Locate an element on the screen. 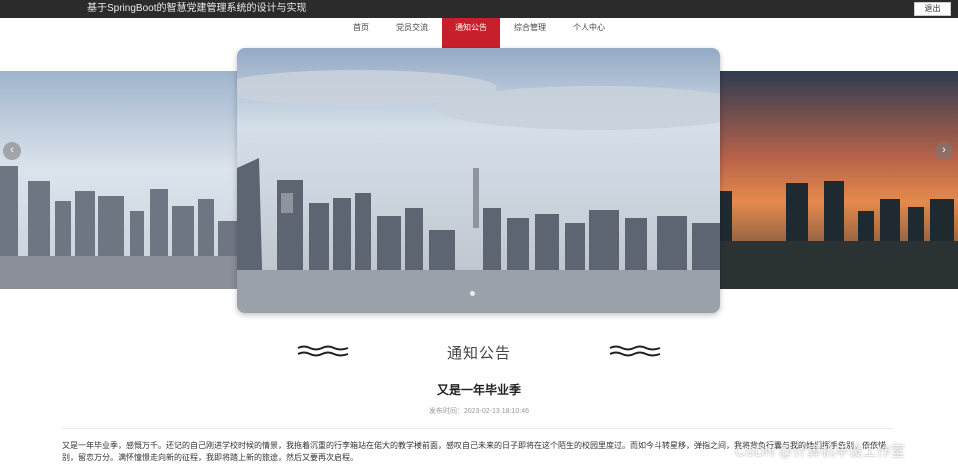 The image size is (958, 469). chevron-left-icon: ‹ is located at coordinates (12, 150).